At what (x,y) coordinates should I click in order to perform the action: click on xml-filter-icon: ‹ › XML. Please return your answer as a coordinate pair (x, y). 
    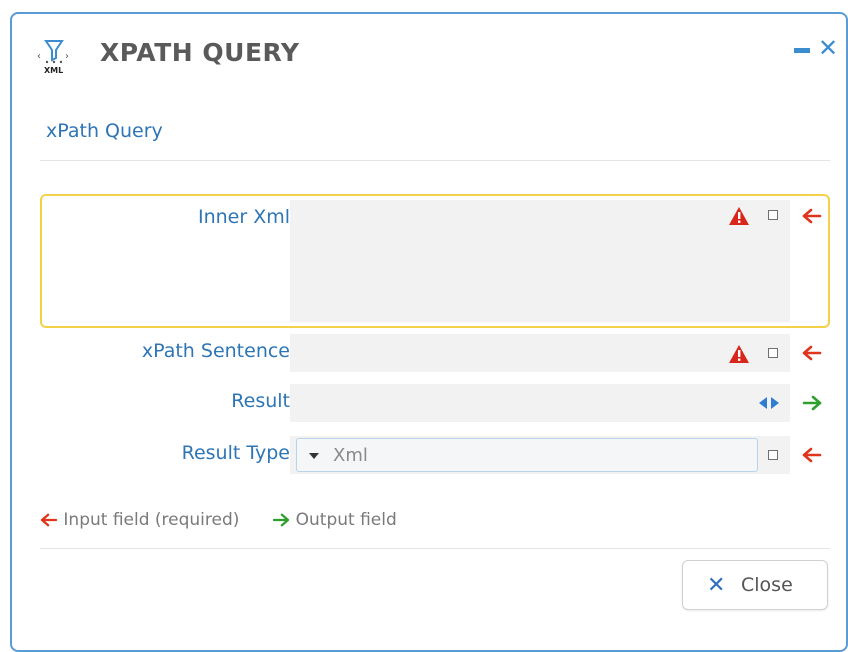
    Looking at the image, I should click on (53, 57).